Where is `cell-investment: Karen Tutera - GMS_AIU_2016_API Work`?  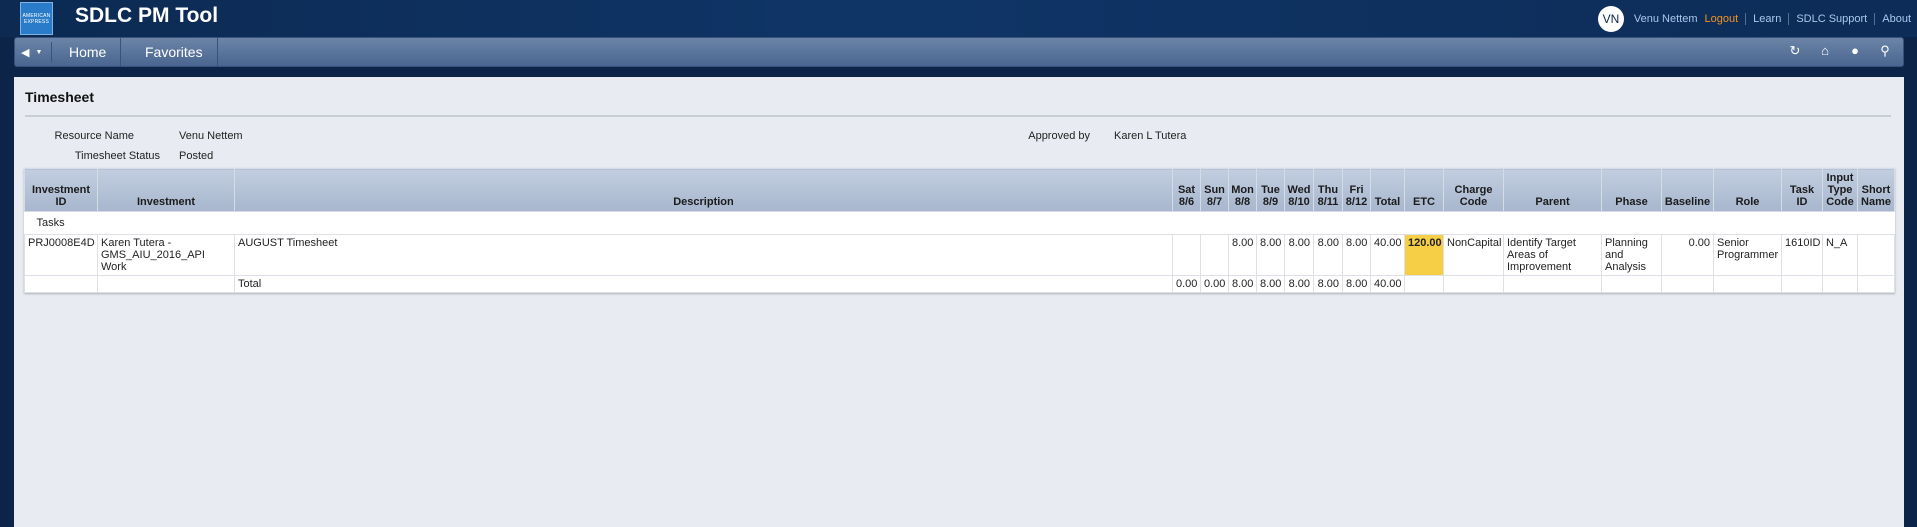
cell-investment: Karen Tutera - GMS_AIU_2016_API Work is located at coordinates (166, 255).